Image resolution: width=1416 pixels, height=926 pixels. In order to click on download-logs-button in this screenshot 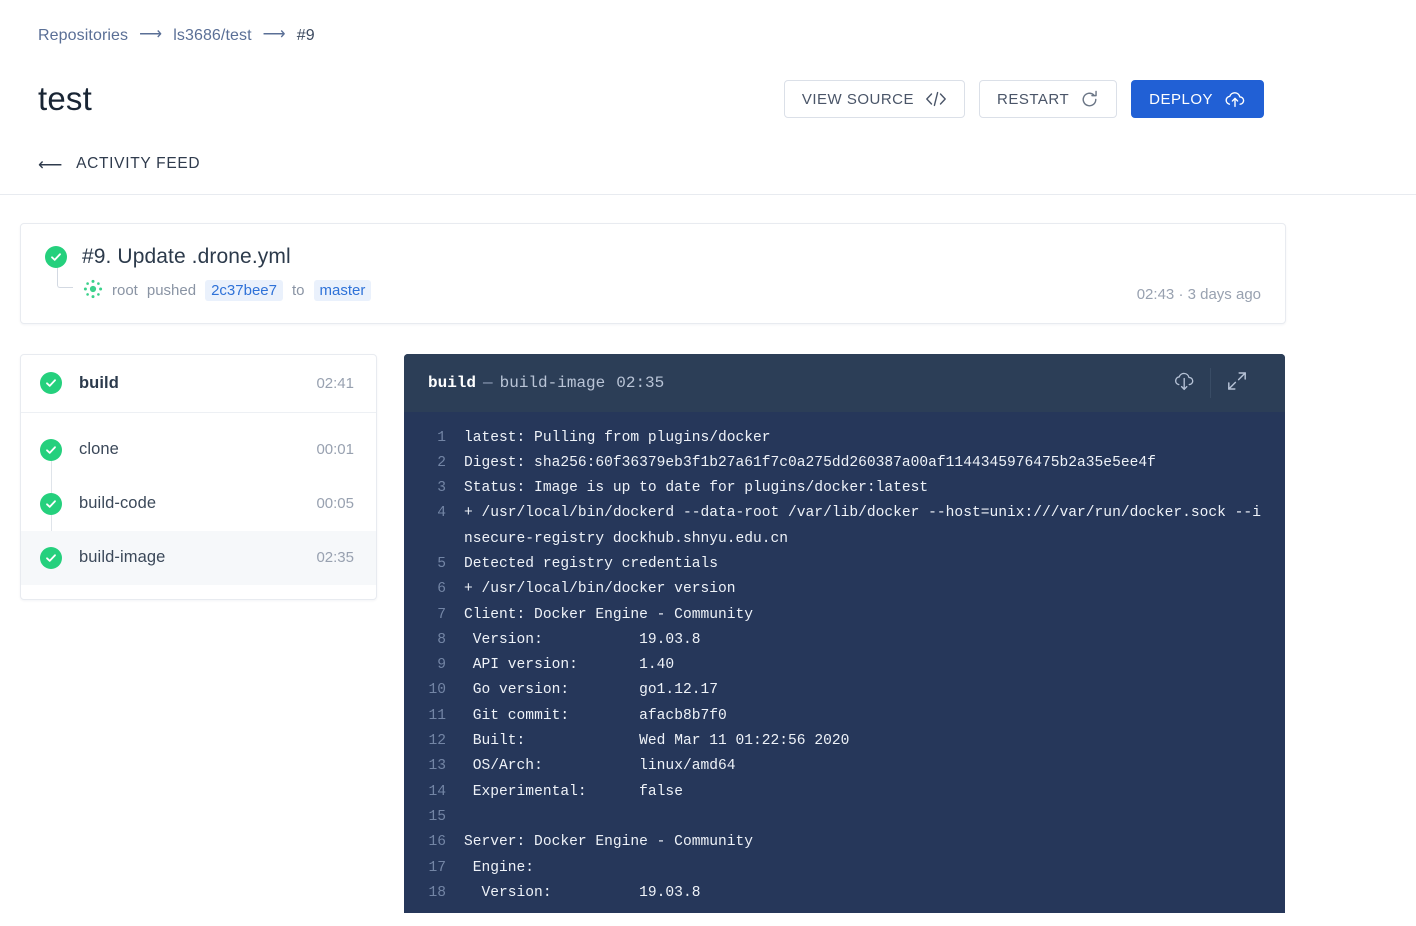, I will do `click(1184, 383)`.